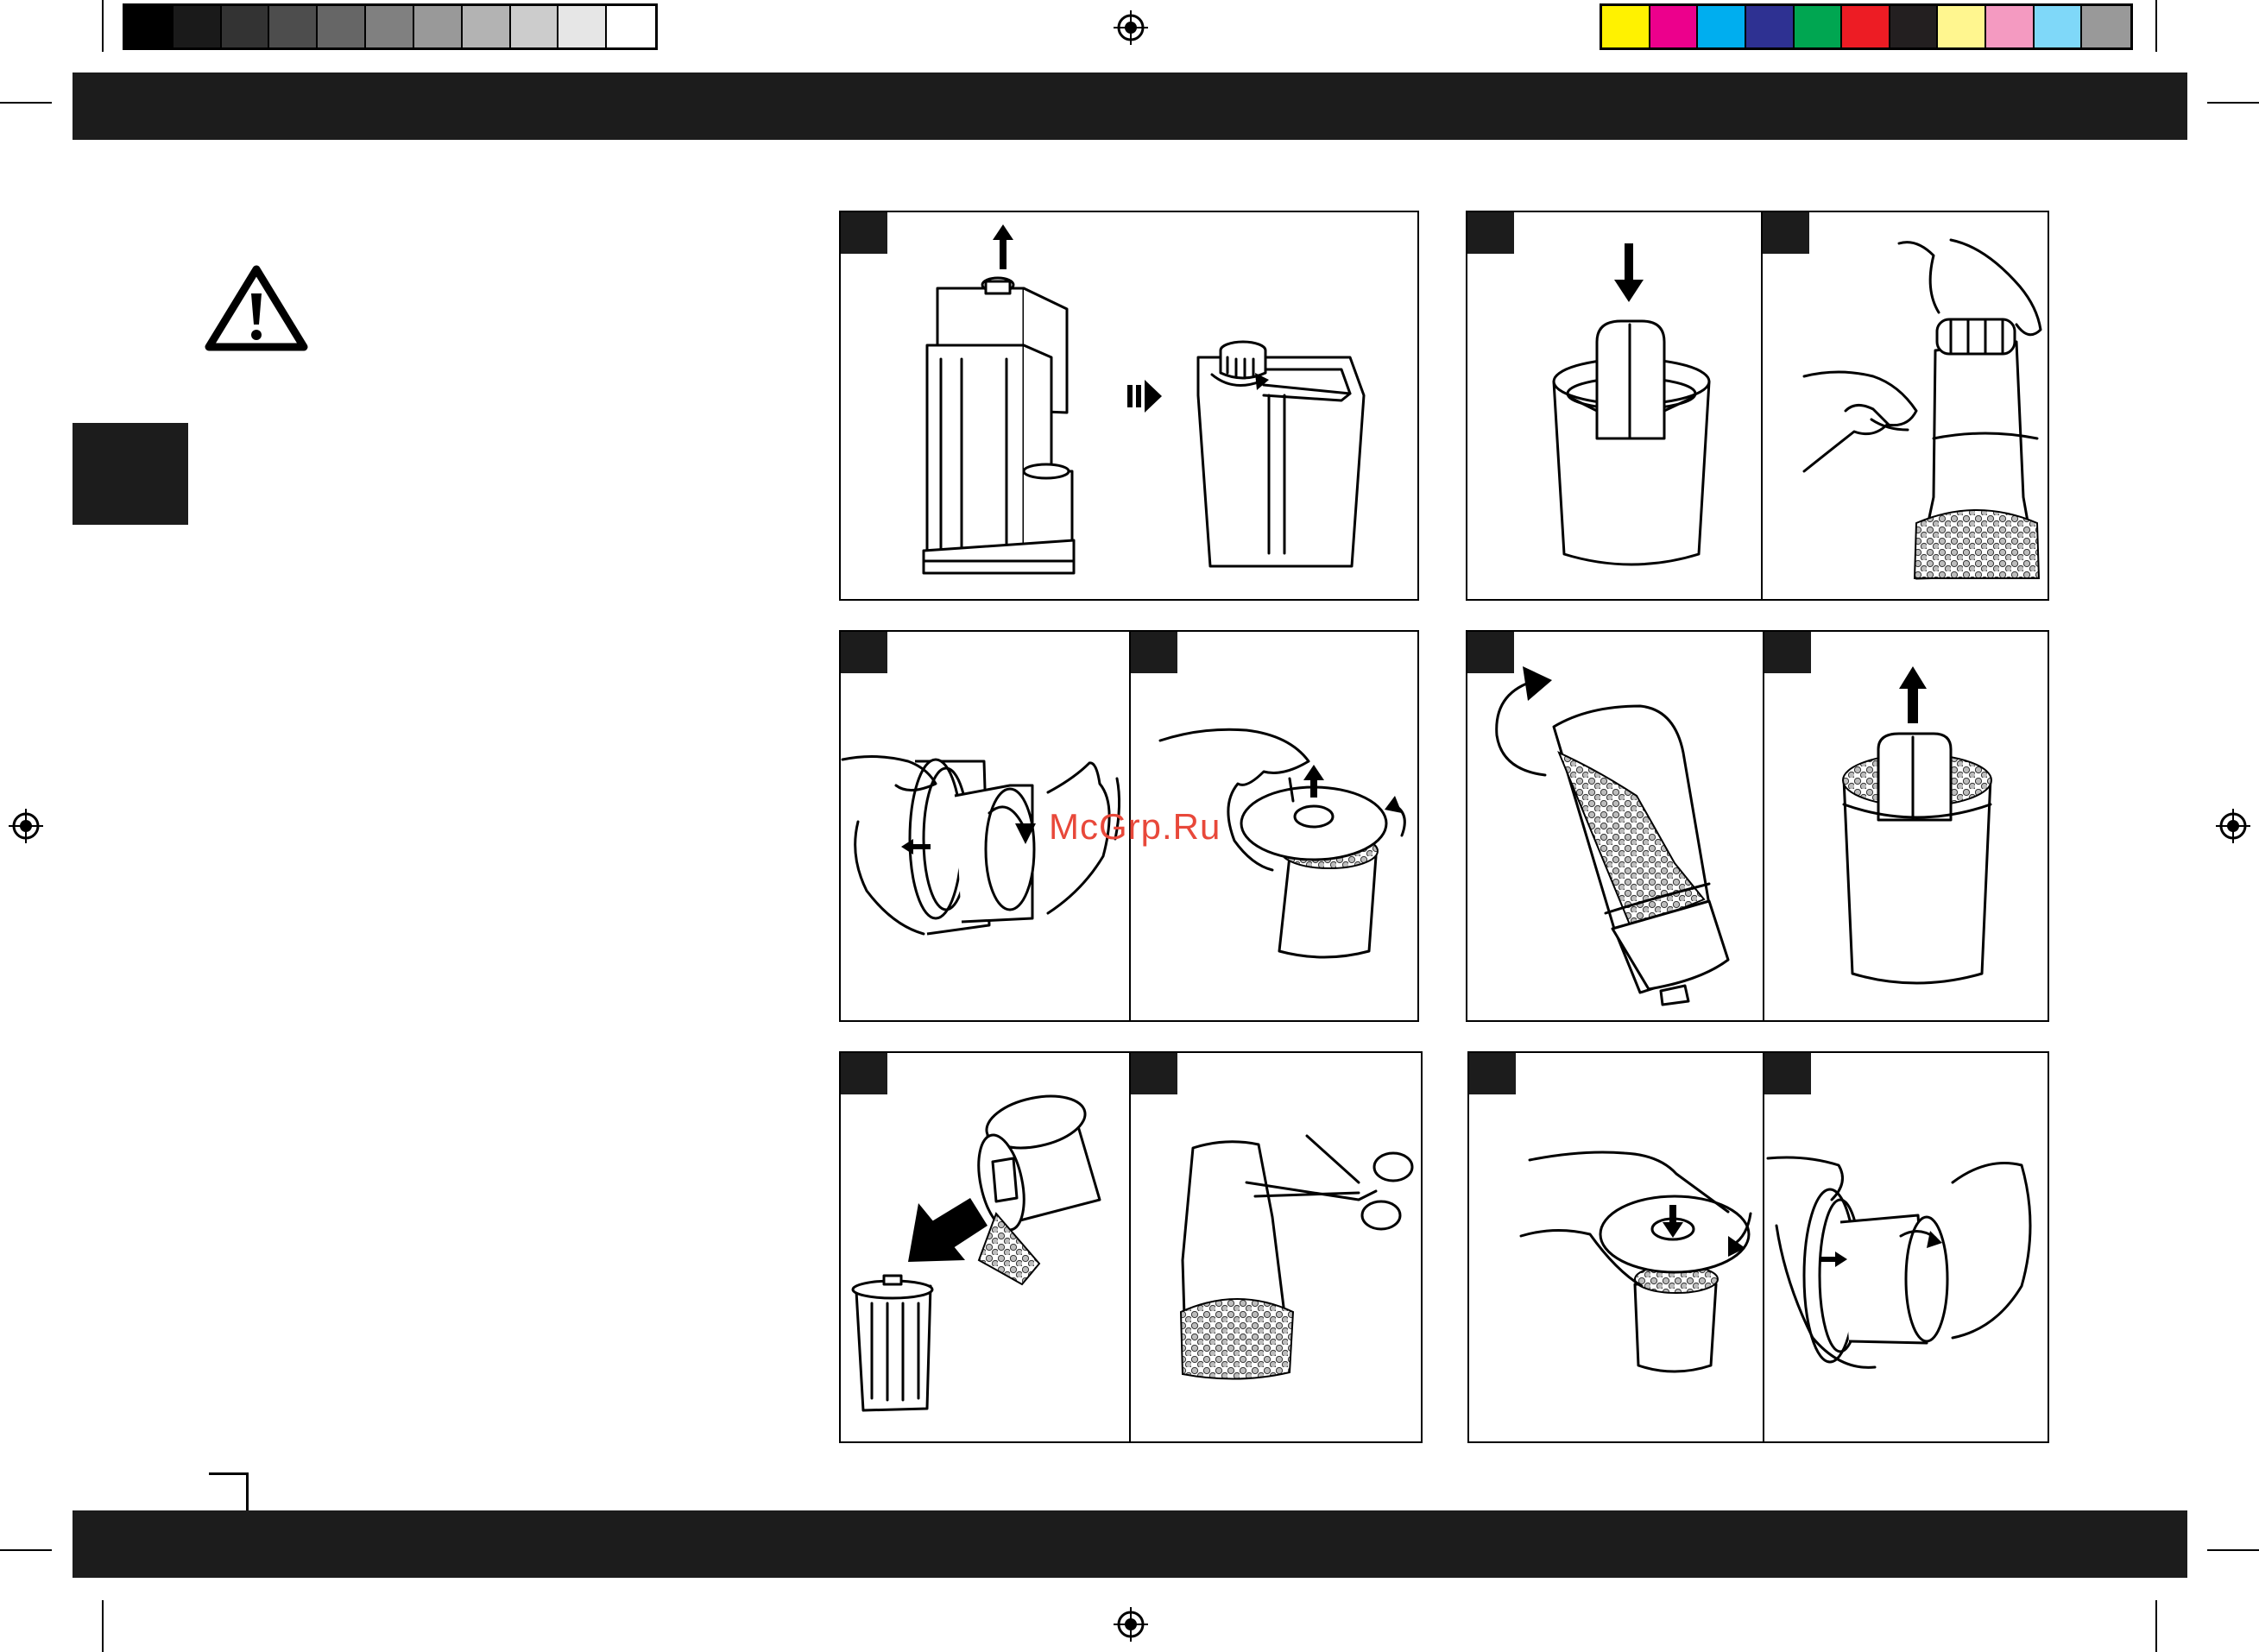  Describe the element at coordinates (256, 307) in the screenshot. I see `warning-triangle-icon` at that location.